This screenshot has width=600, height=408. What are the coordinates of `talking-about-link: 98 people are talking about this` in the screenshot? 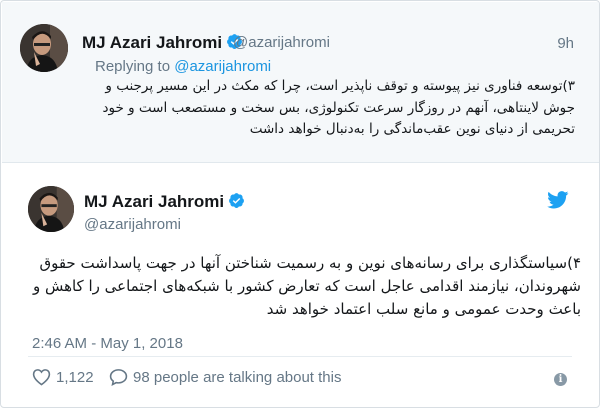 It's located at (225, 377).